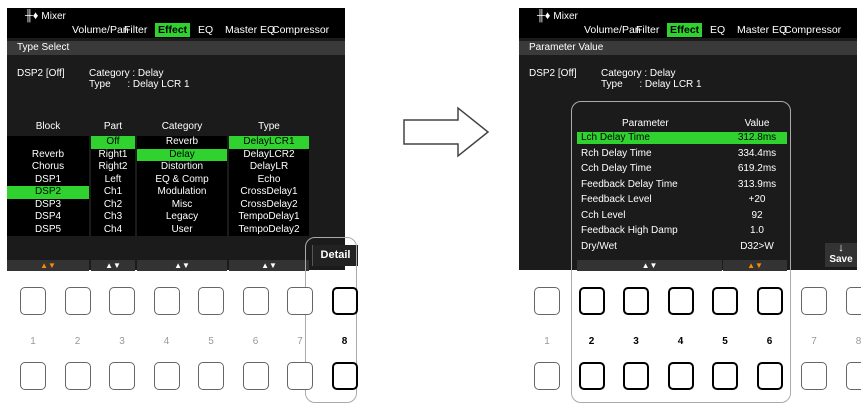 The width and height of the screenshot is (861, 405). Describe the element at coordinates (182, 167) in the screenshot. I see `list-item: Distortion` at that location.